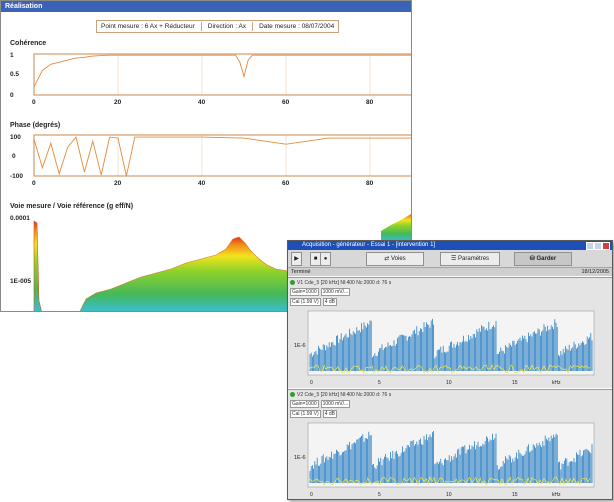  Describe the element at coordinates (344, 283) in the screenshot. I see `channel-1-header-text: V1 Cde_5 [20 kHz] Nl:400 Nc:2000 d: 76 s` at that location.